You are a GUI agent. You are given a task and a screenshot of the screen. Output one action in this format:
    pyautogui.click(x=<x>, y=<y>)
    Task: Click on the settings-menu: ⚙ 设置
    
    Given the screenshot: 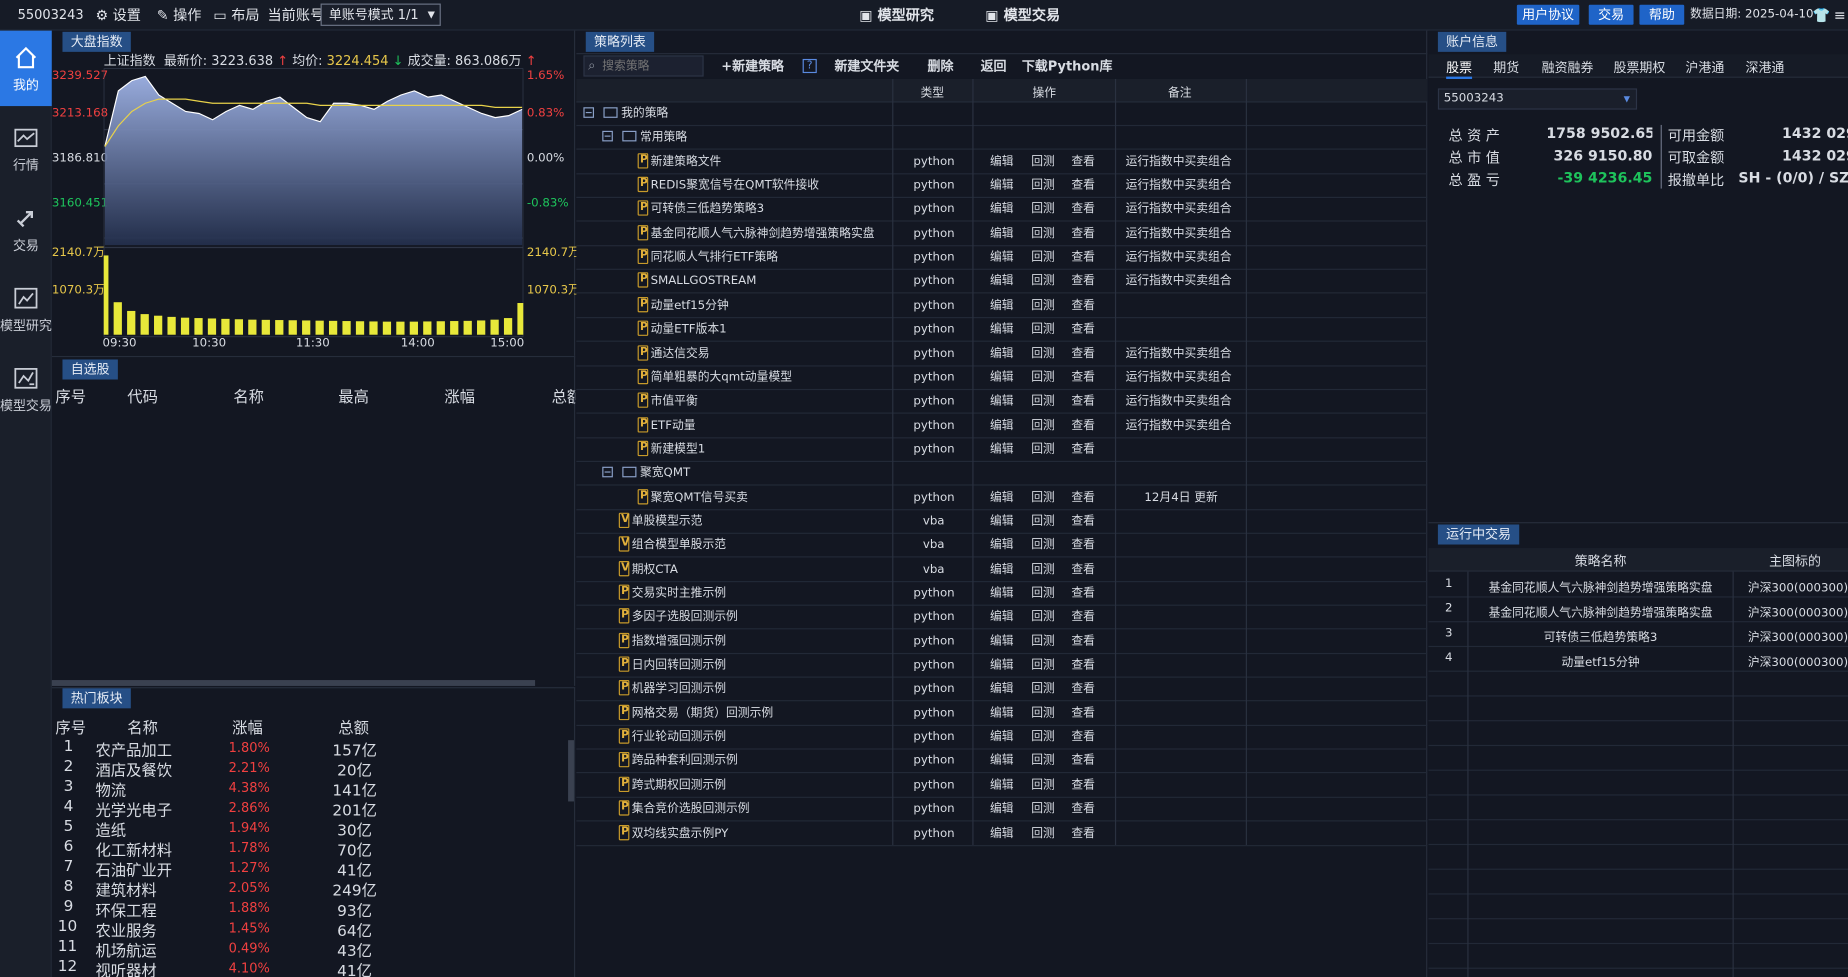 What is the action you would take?
    pyautogui.click(x=118, y=15)
    